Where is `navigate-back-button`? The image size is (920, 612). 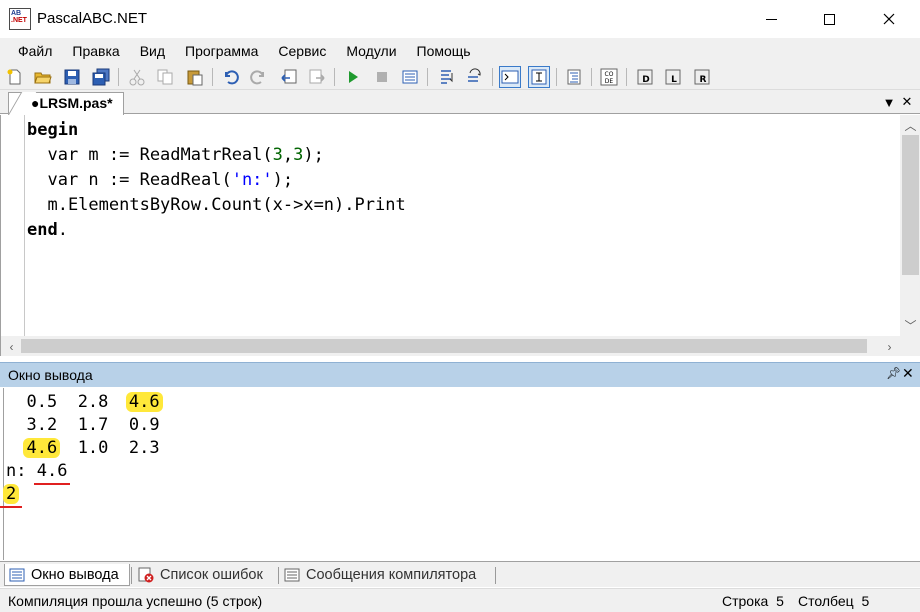 navigate-back-button is located at coordinates (289, 77).